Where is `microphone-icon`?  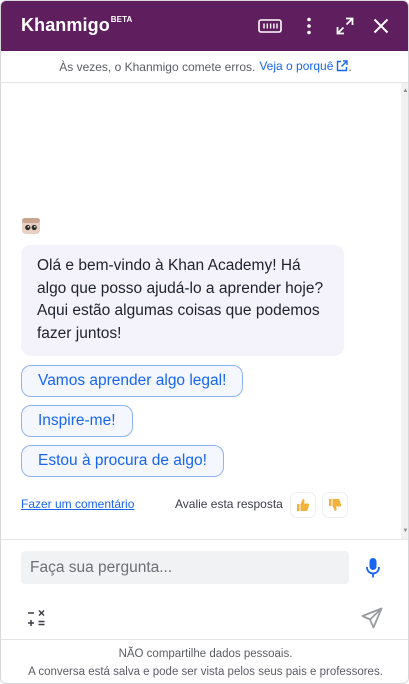 microphone-icon is located at coordinates (373, 568).